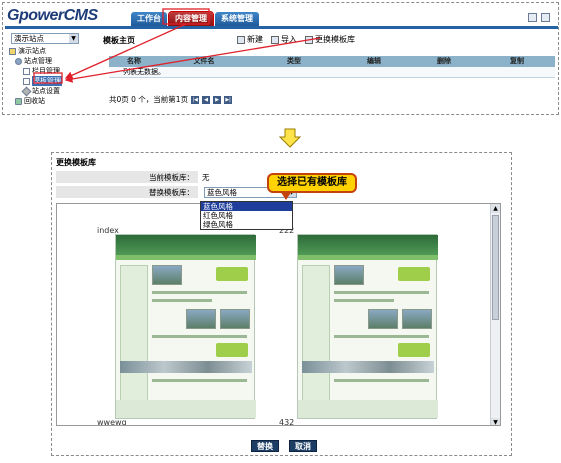  I want to click on site-select-value: 演示站点, so click(29, 38).